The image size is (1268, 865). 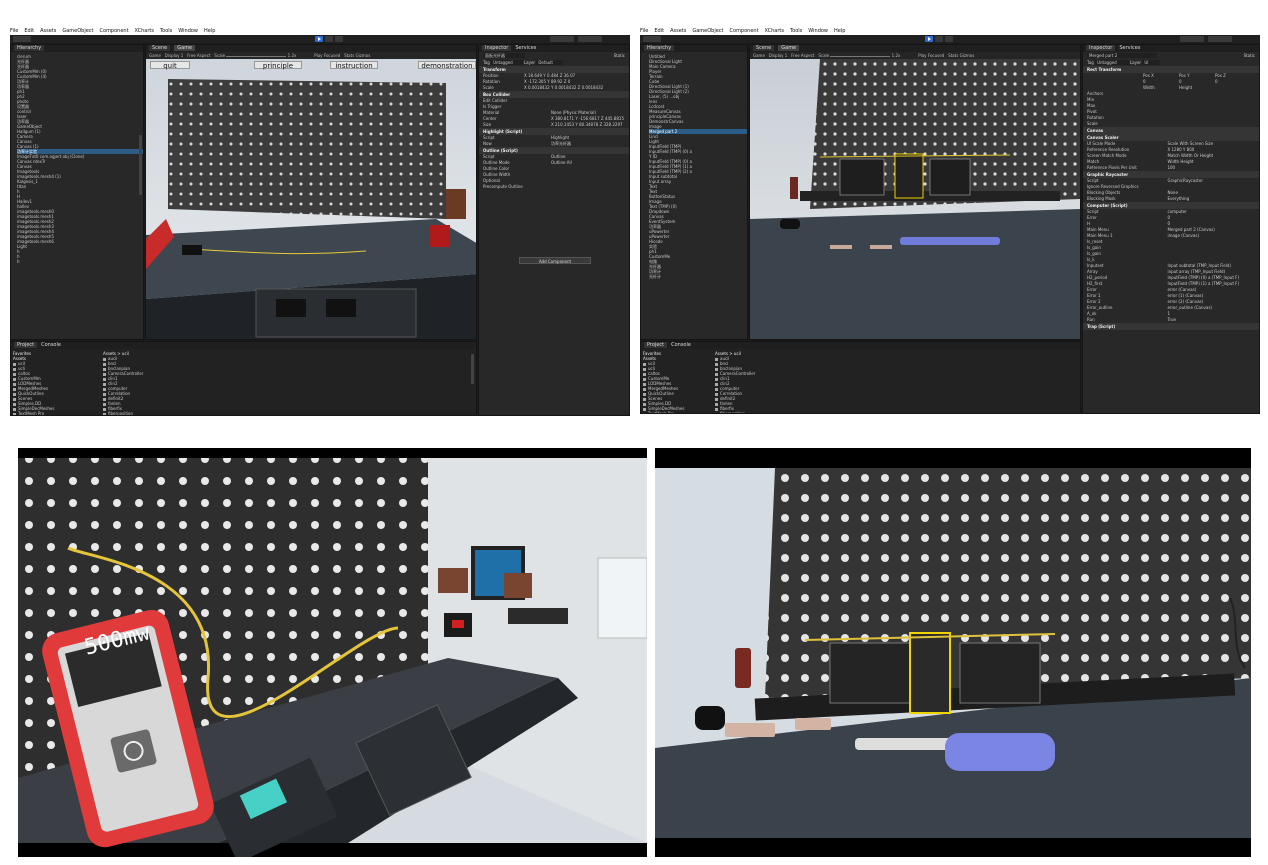 What do you see at coordinates (644, 31) in the screenshot?
I see `menu-file-2: File` at bounding box center [644, 31].